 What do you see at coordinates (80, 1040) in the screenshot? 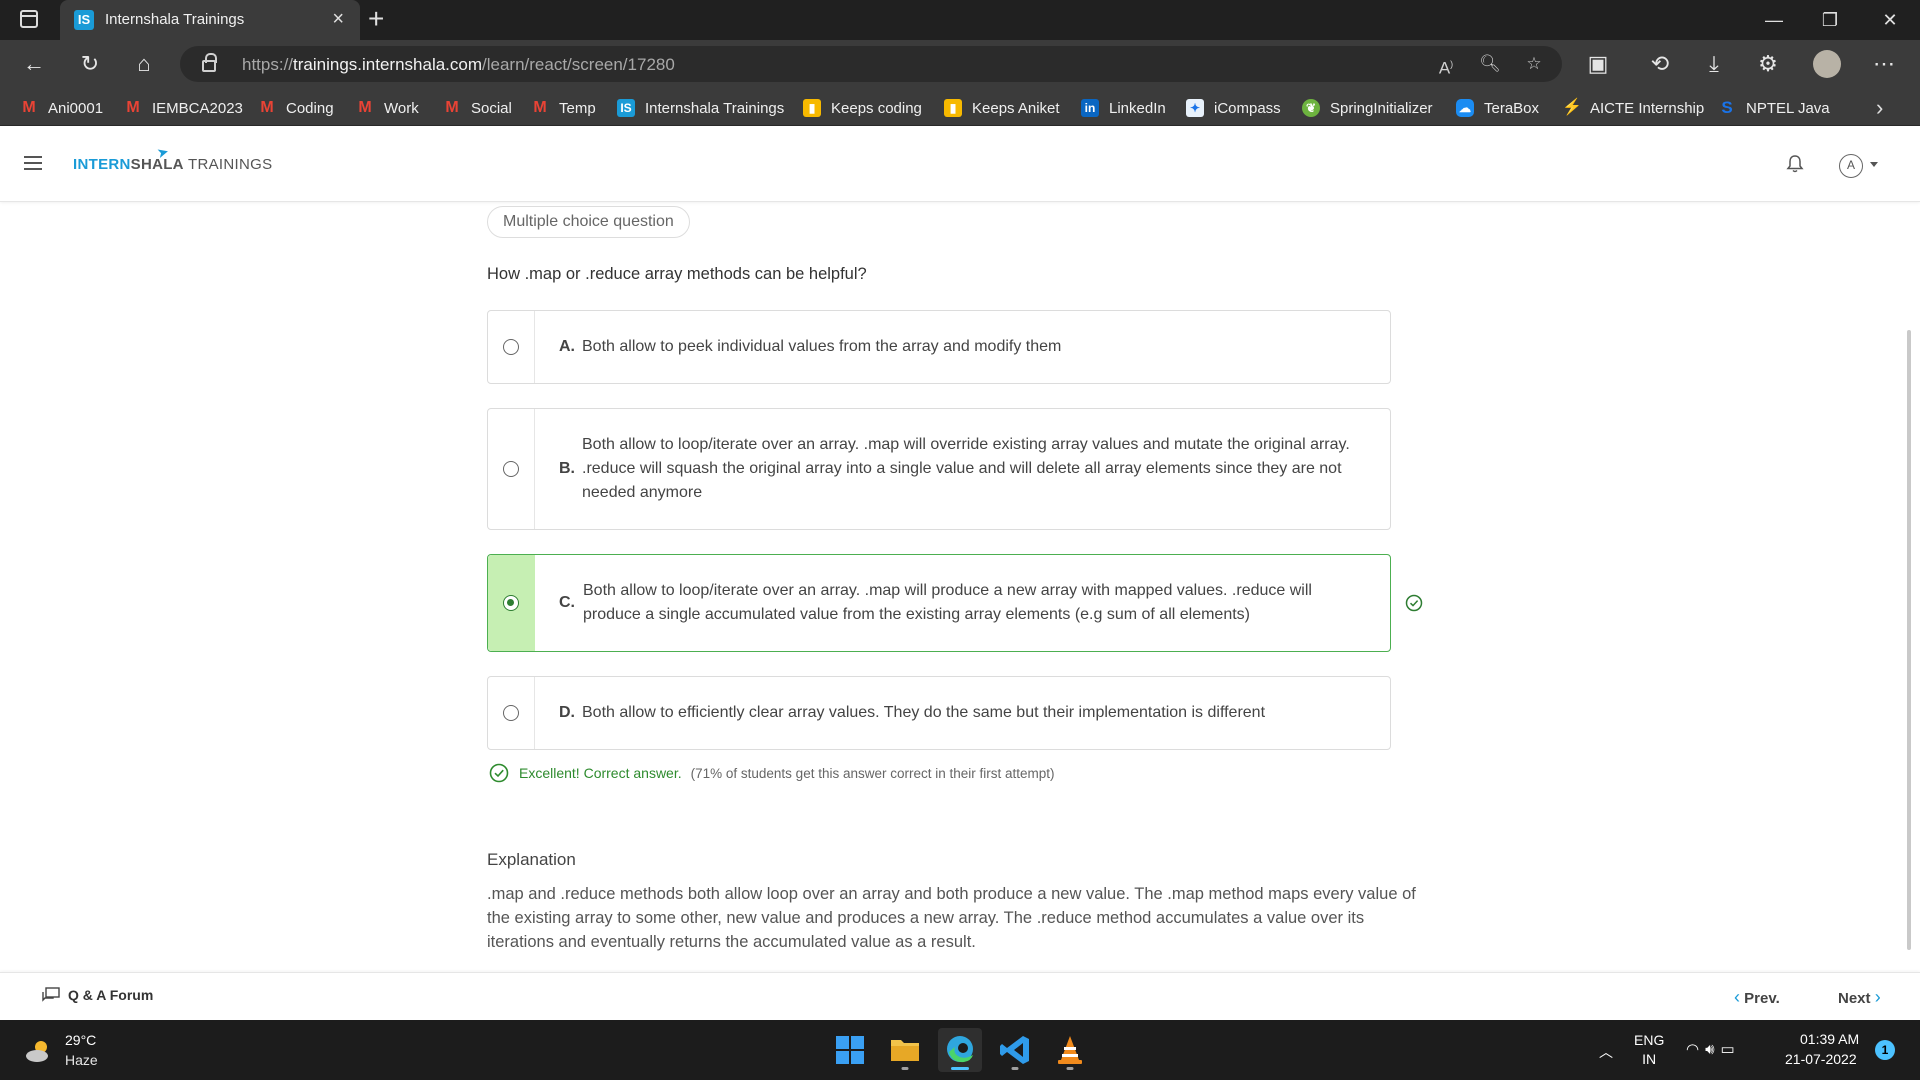
I see `weather-temperature: 29°C` at bounding box center [80, 1040].